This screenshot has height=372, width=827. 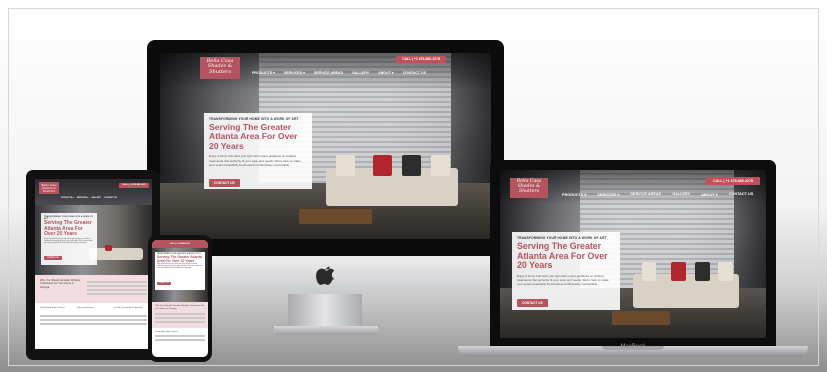 What do you see at coordinates (325, 311) in the screenshot?
I see `imac-stand-neck` at bounding box center [325, 311].